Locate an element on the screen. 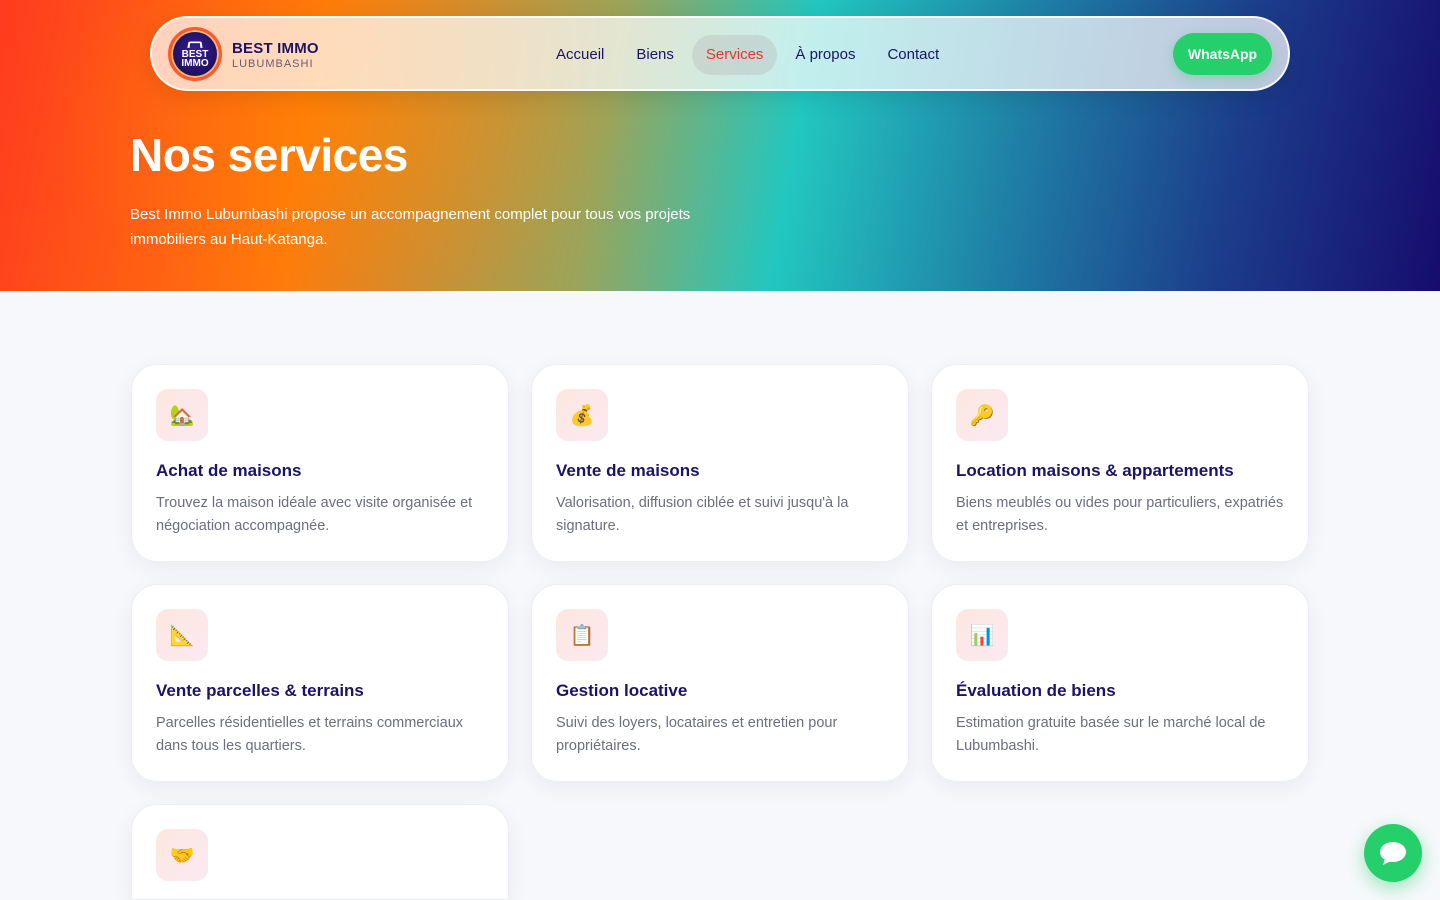  chat-bubble-icon is located at coordinates (1393, 853).